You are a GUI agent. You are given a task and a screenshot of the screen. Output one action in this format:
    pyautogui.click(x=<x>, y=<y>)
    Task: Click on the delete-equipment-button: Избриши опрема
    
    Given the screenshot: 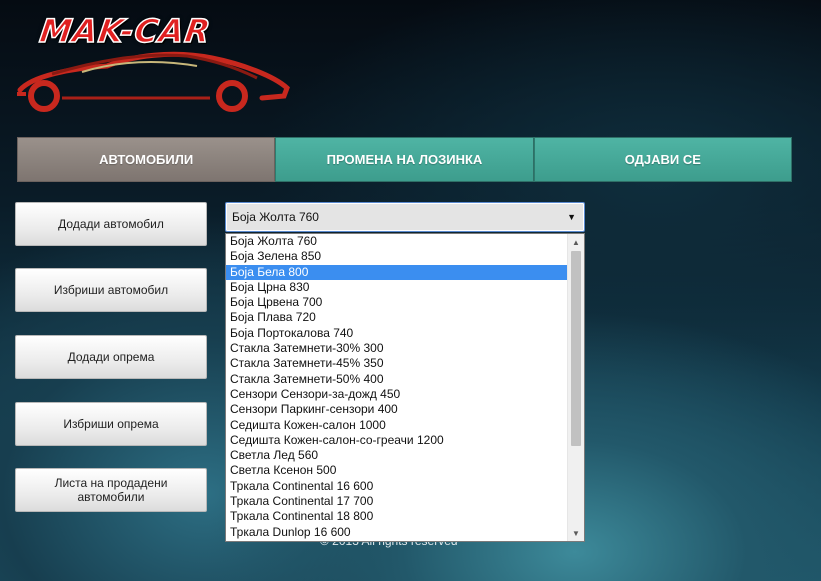 What is the action you would take?
    pyautogui.click(x=111, y=424)
    